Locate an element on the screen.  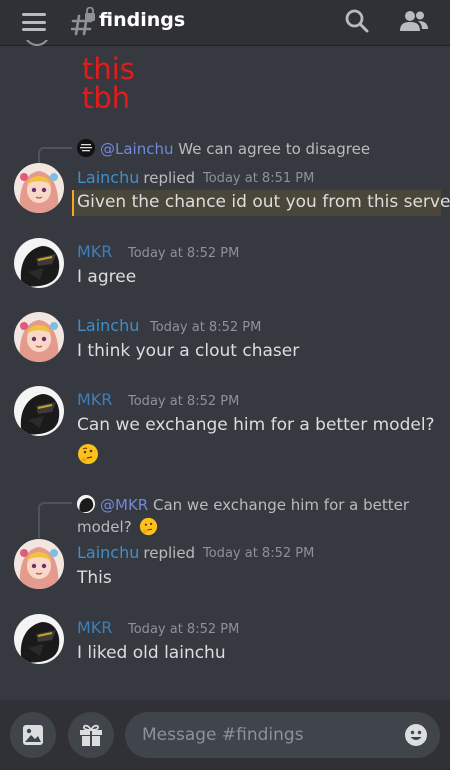
mkr-mini-avatar is located at coordinates (86, 504).